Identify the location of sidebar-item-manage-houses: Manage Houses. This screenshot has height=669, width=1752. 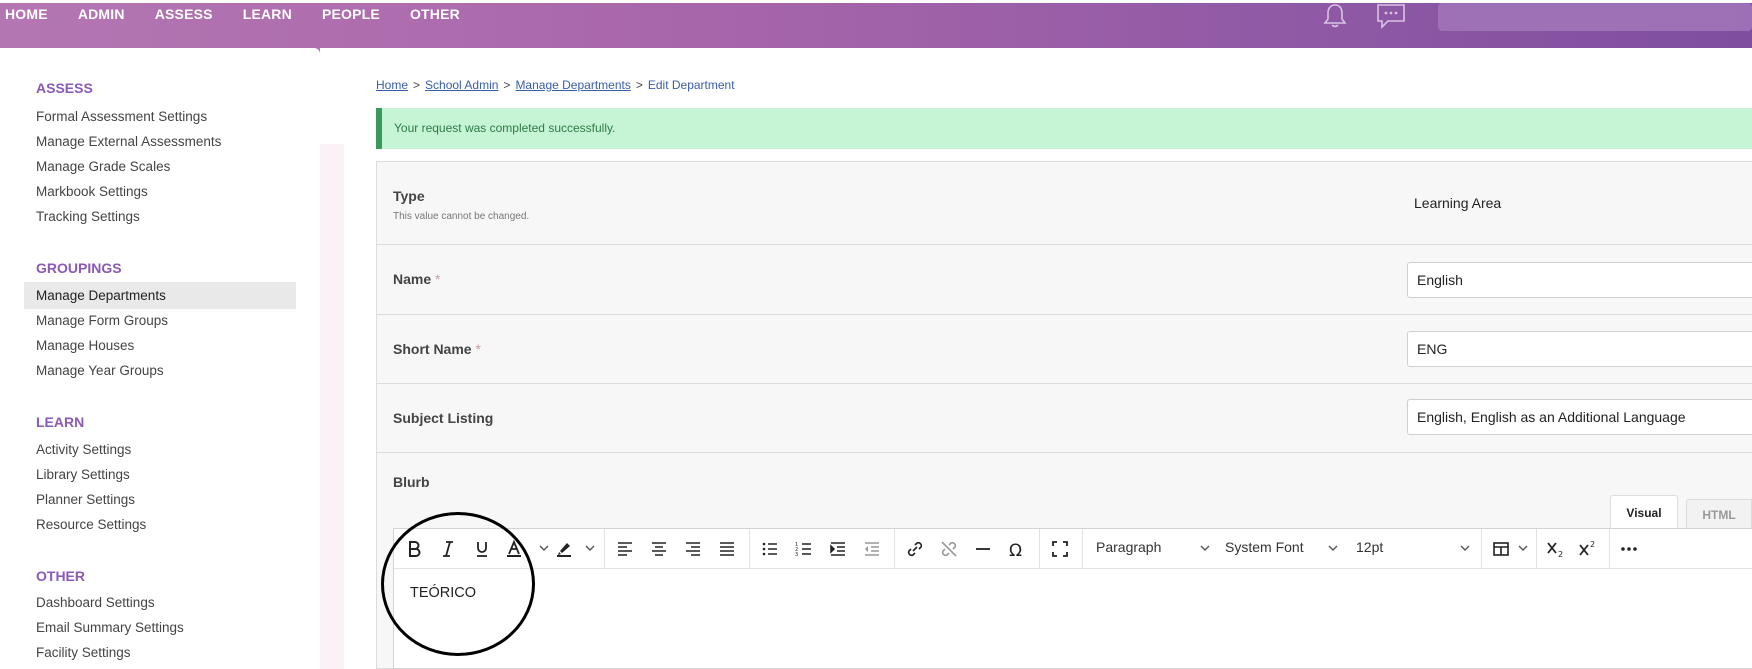
(160, 345).